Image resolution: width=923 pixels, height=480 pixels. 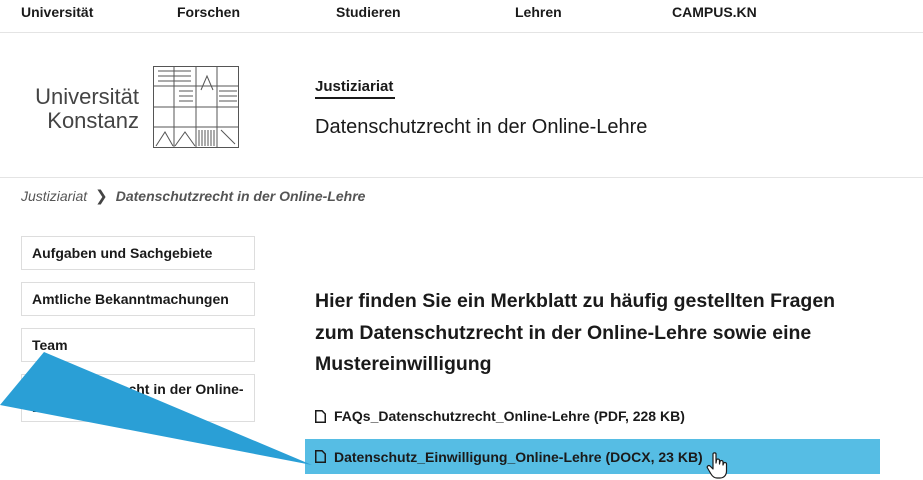 I want to click on logo-line-1: Universität, so click(x=87, y=96).